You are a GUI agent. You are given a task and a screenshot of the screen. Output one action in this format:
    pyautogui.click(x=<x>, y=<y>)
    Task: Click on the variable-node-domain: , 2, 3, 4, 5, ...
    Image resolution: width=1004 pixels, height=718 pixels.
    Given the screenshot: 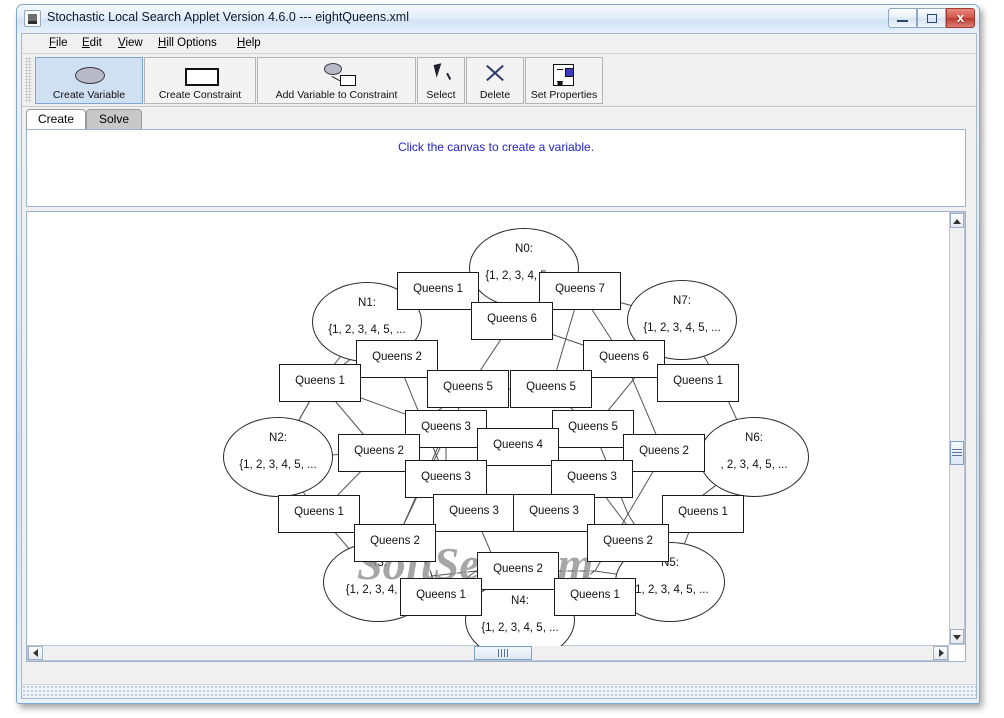 What is the action you would take?
    pyautogui.click(x=754, y=464)
    